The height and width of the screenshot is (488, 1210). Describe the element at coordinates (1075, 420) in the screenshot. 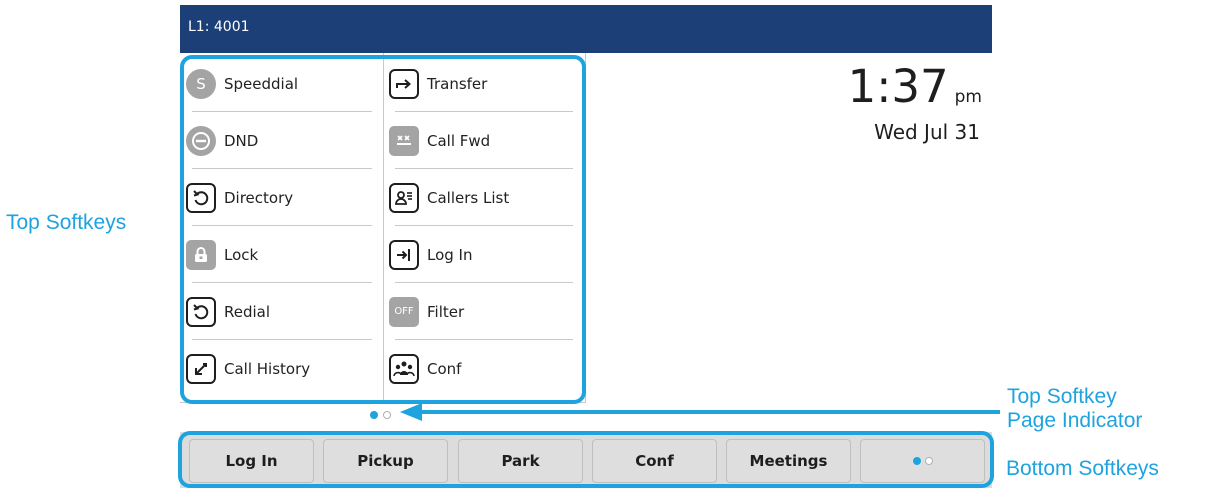

I see `page-indicator-annotation-line2: Page Indicator` at that location.